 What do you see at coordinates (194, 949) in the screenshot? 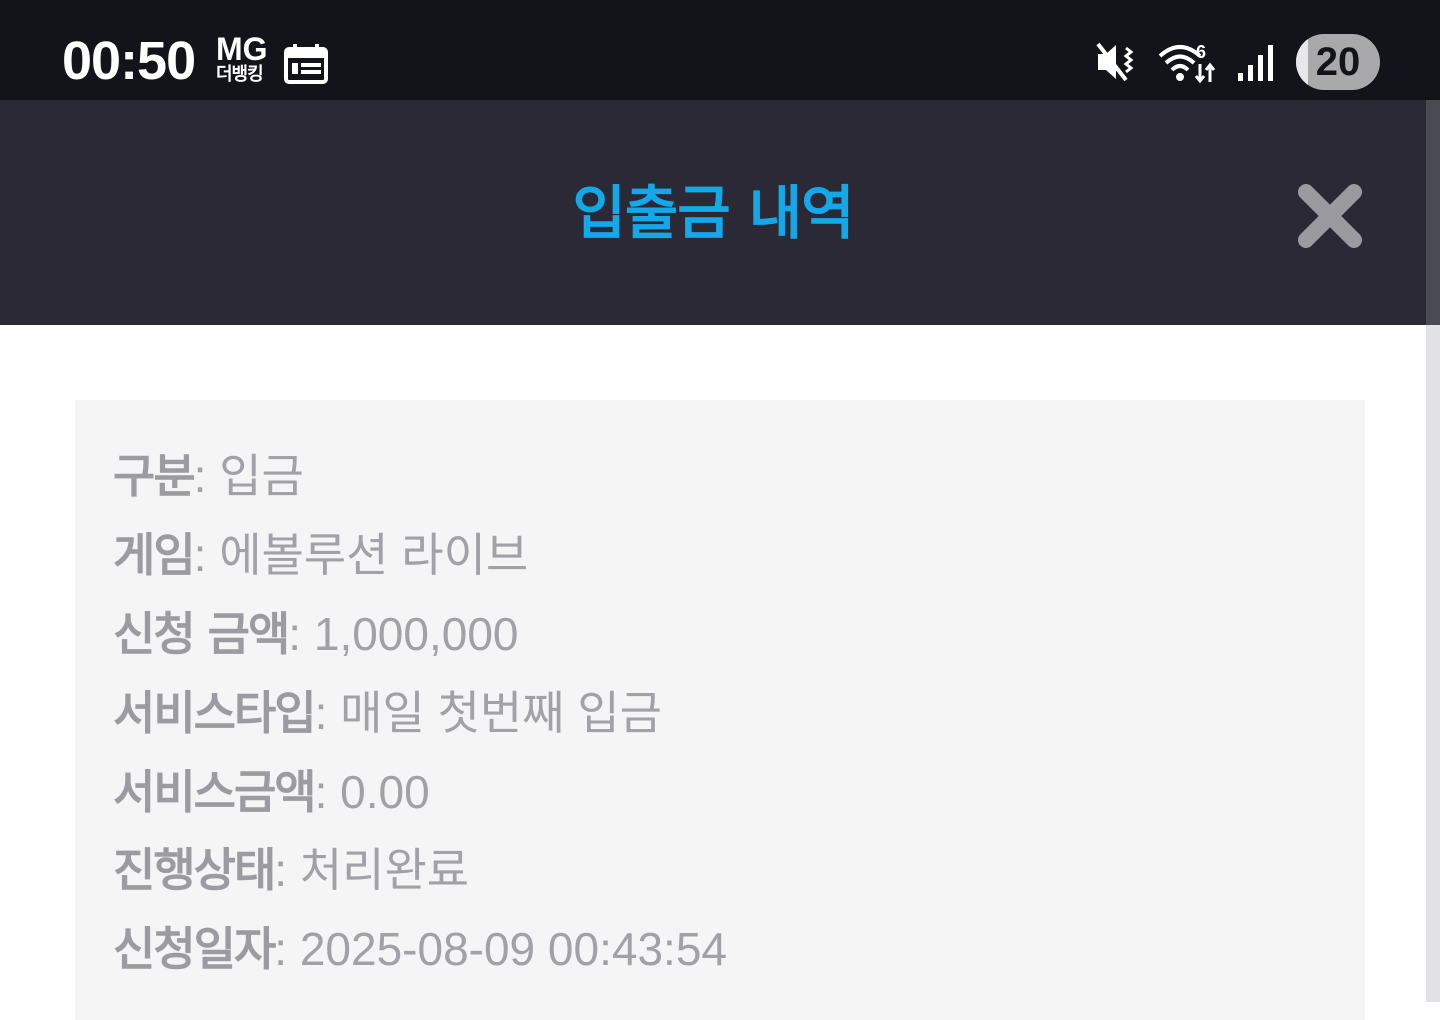
I see `detail-label: 신청일자` at bounding box center [194, 949].